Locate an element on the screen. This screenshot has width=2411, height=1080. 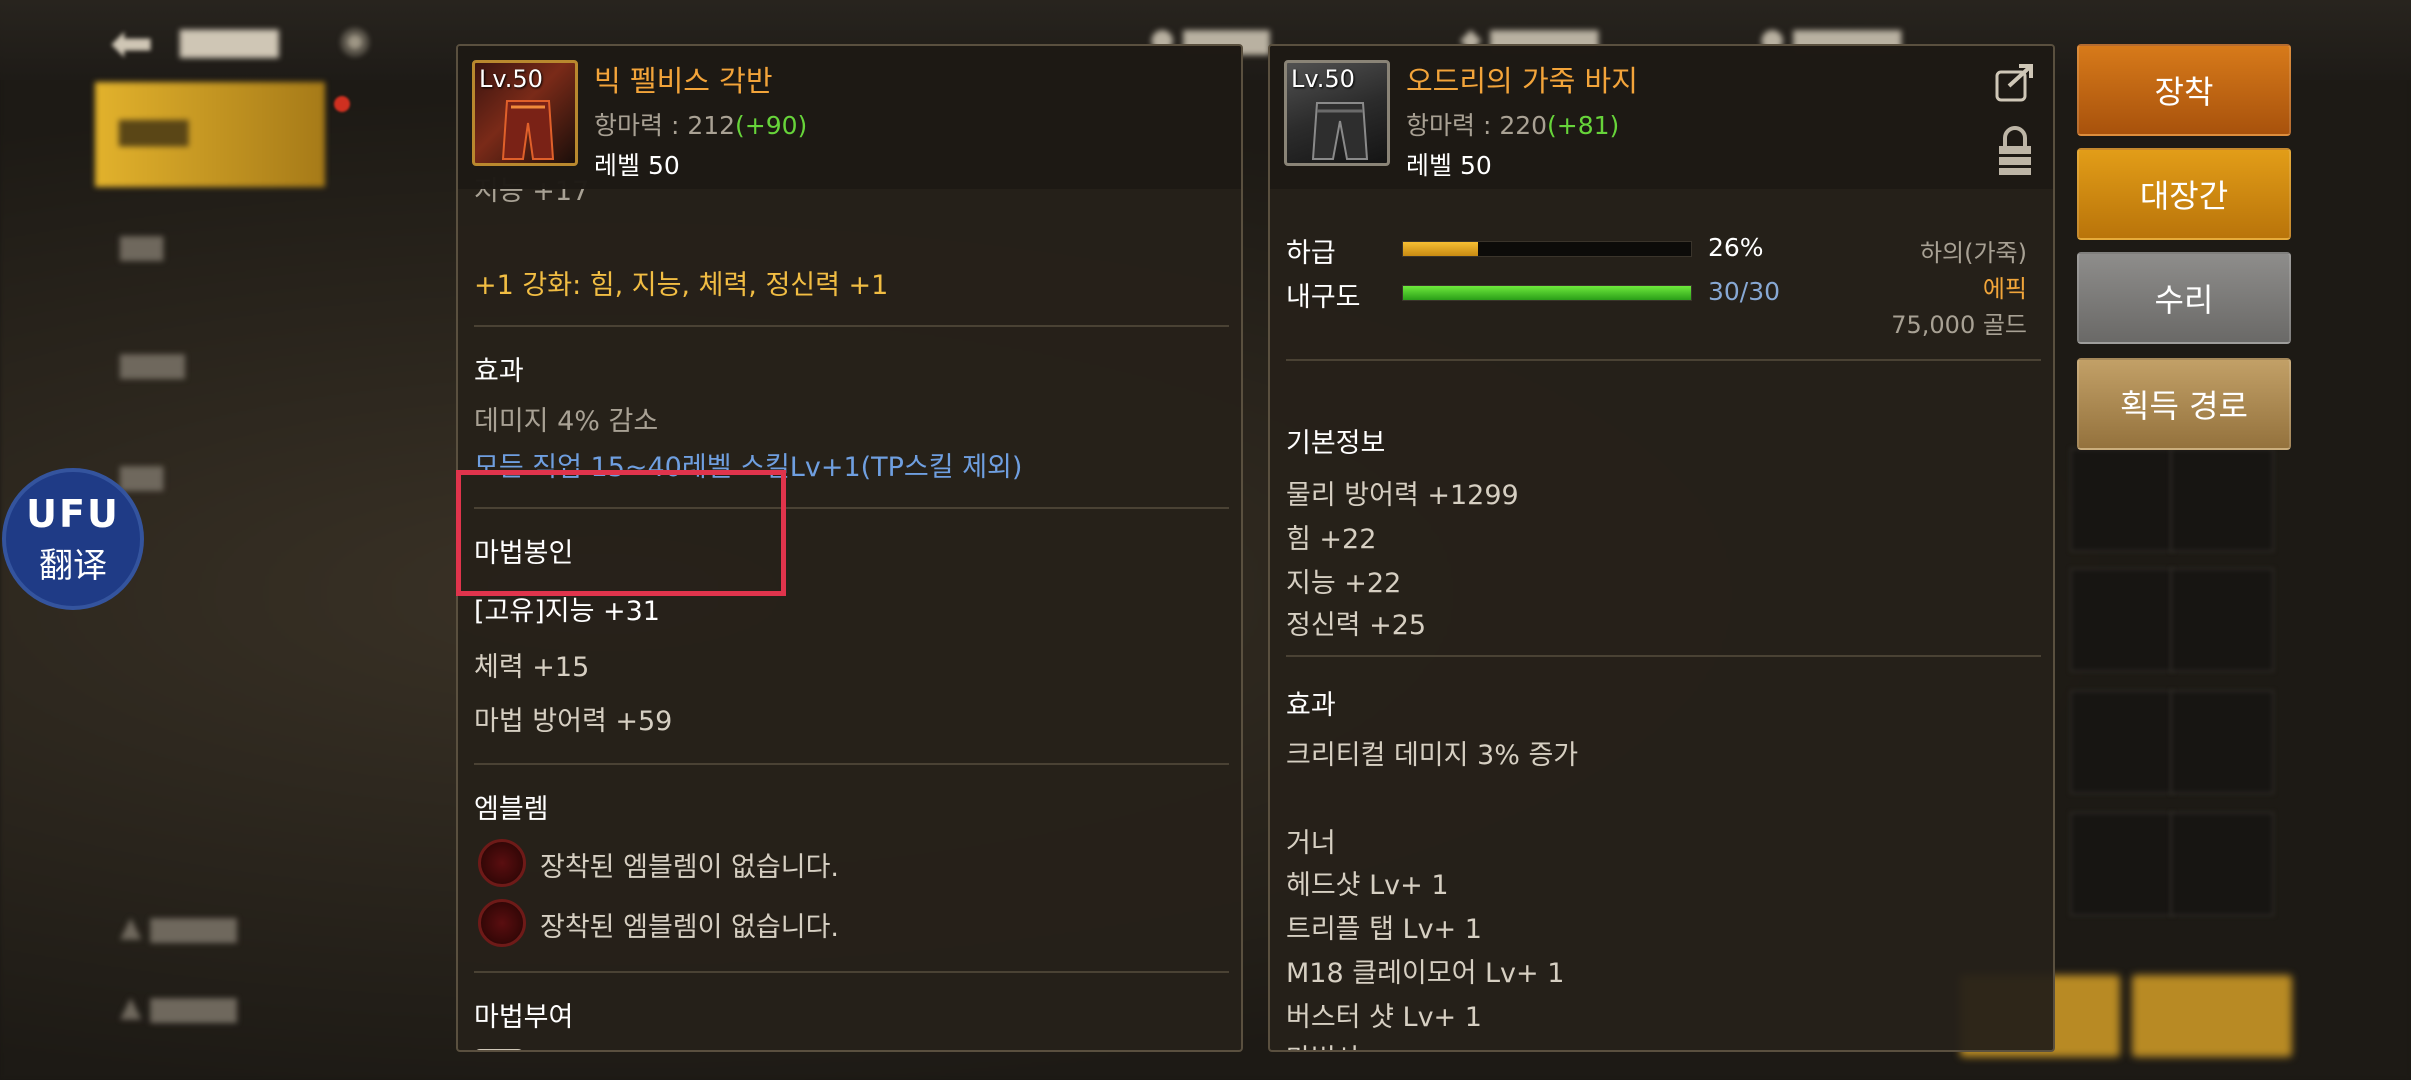
price: 75,000 골드 is located at coordinates (1959, 325).